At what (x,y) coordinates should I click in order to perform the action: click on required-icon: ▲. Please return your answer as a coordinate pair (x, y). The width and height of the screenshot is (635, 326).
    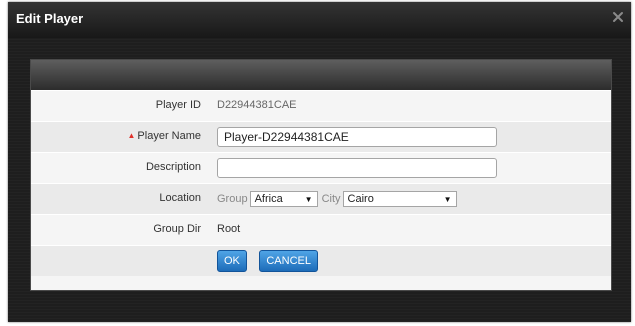
    Looking at the image, I should click on (131, 135).